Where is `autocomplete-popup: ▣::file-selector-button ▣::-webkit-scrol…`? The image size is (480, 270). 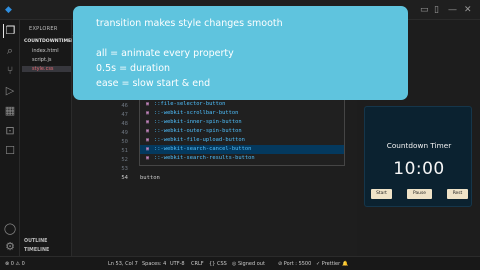 autocomplete-popup: ▣::file-selector-button ▣::-webkit-scrol… is located at coordinates (242, 131).